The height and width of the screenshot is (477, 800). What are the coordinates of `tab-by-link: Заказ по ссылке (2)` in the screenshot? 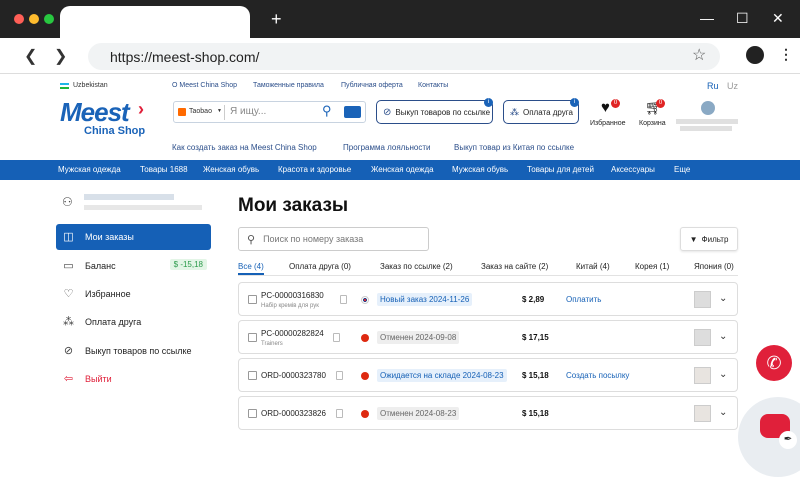 It's located at (416, 266).